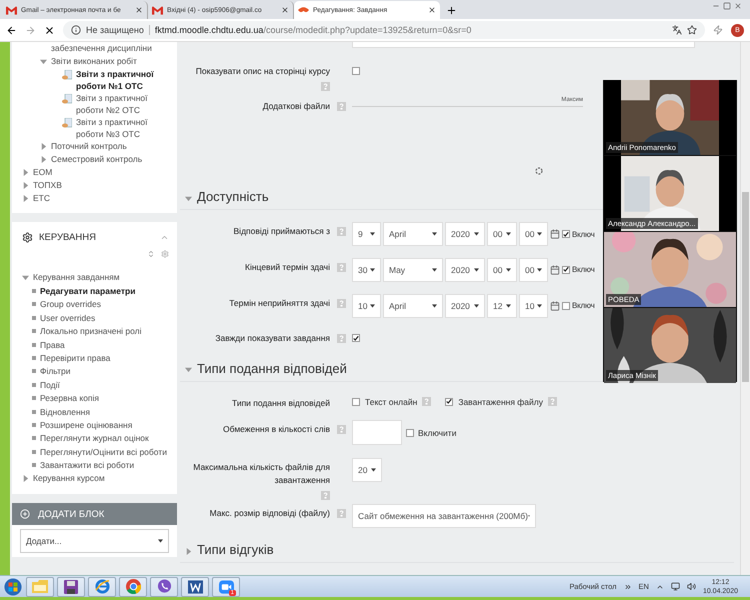 This screenshot has width=750, height=600. What do you see at coordinates (70, 304) in the screenshot?
I see `menu-item: Group overrides` at bounding box center [70, 304].